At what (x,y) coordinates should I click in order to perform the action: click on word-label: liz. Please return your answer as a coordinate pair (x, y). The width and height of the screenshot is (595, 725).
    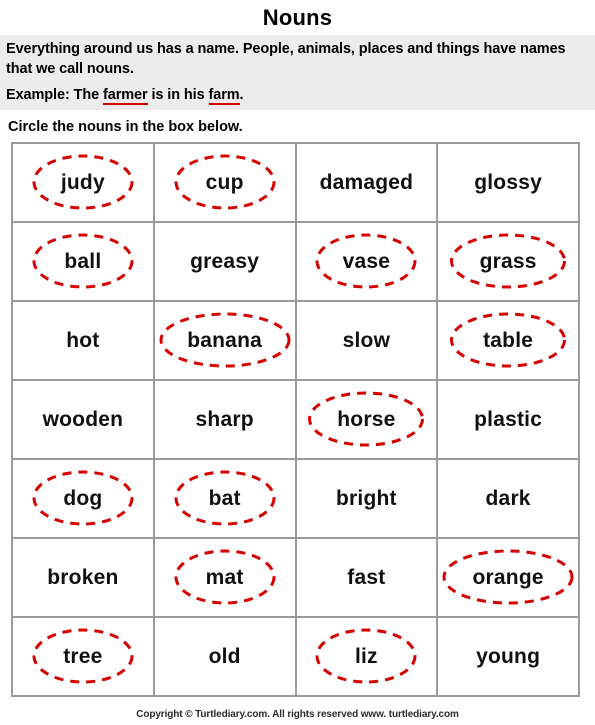
    Looking at the image, I should click on (366, 656).